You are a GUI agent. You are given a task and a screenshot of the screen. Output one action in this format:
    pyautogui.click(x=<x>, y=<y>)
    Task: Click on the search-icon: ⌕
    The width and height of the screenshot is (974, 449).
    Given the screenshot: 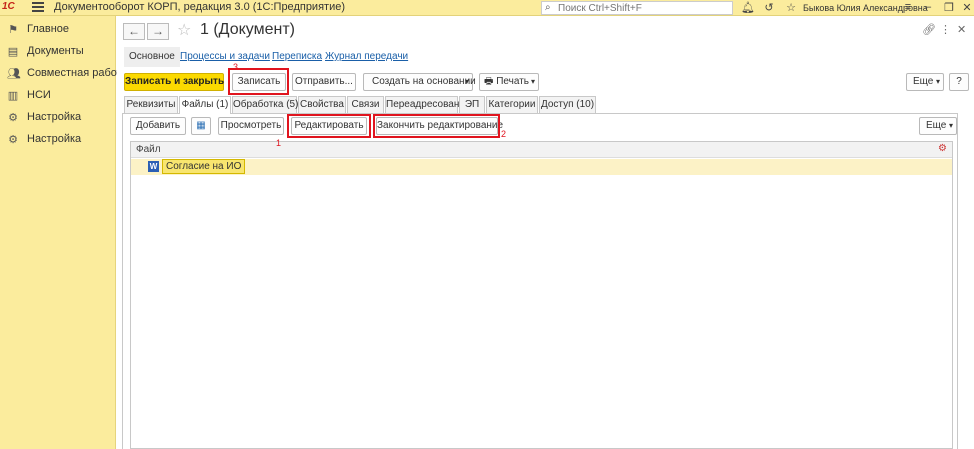 What is the action you would take?
    pyautogui.click(x=548, y=7)
    